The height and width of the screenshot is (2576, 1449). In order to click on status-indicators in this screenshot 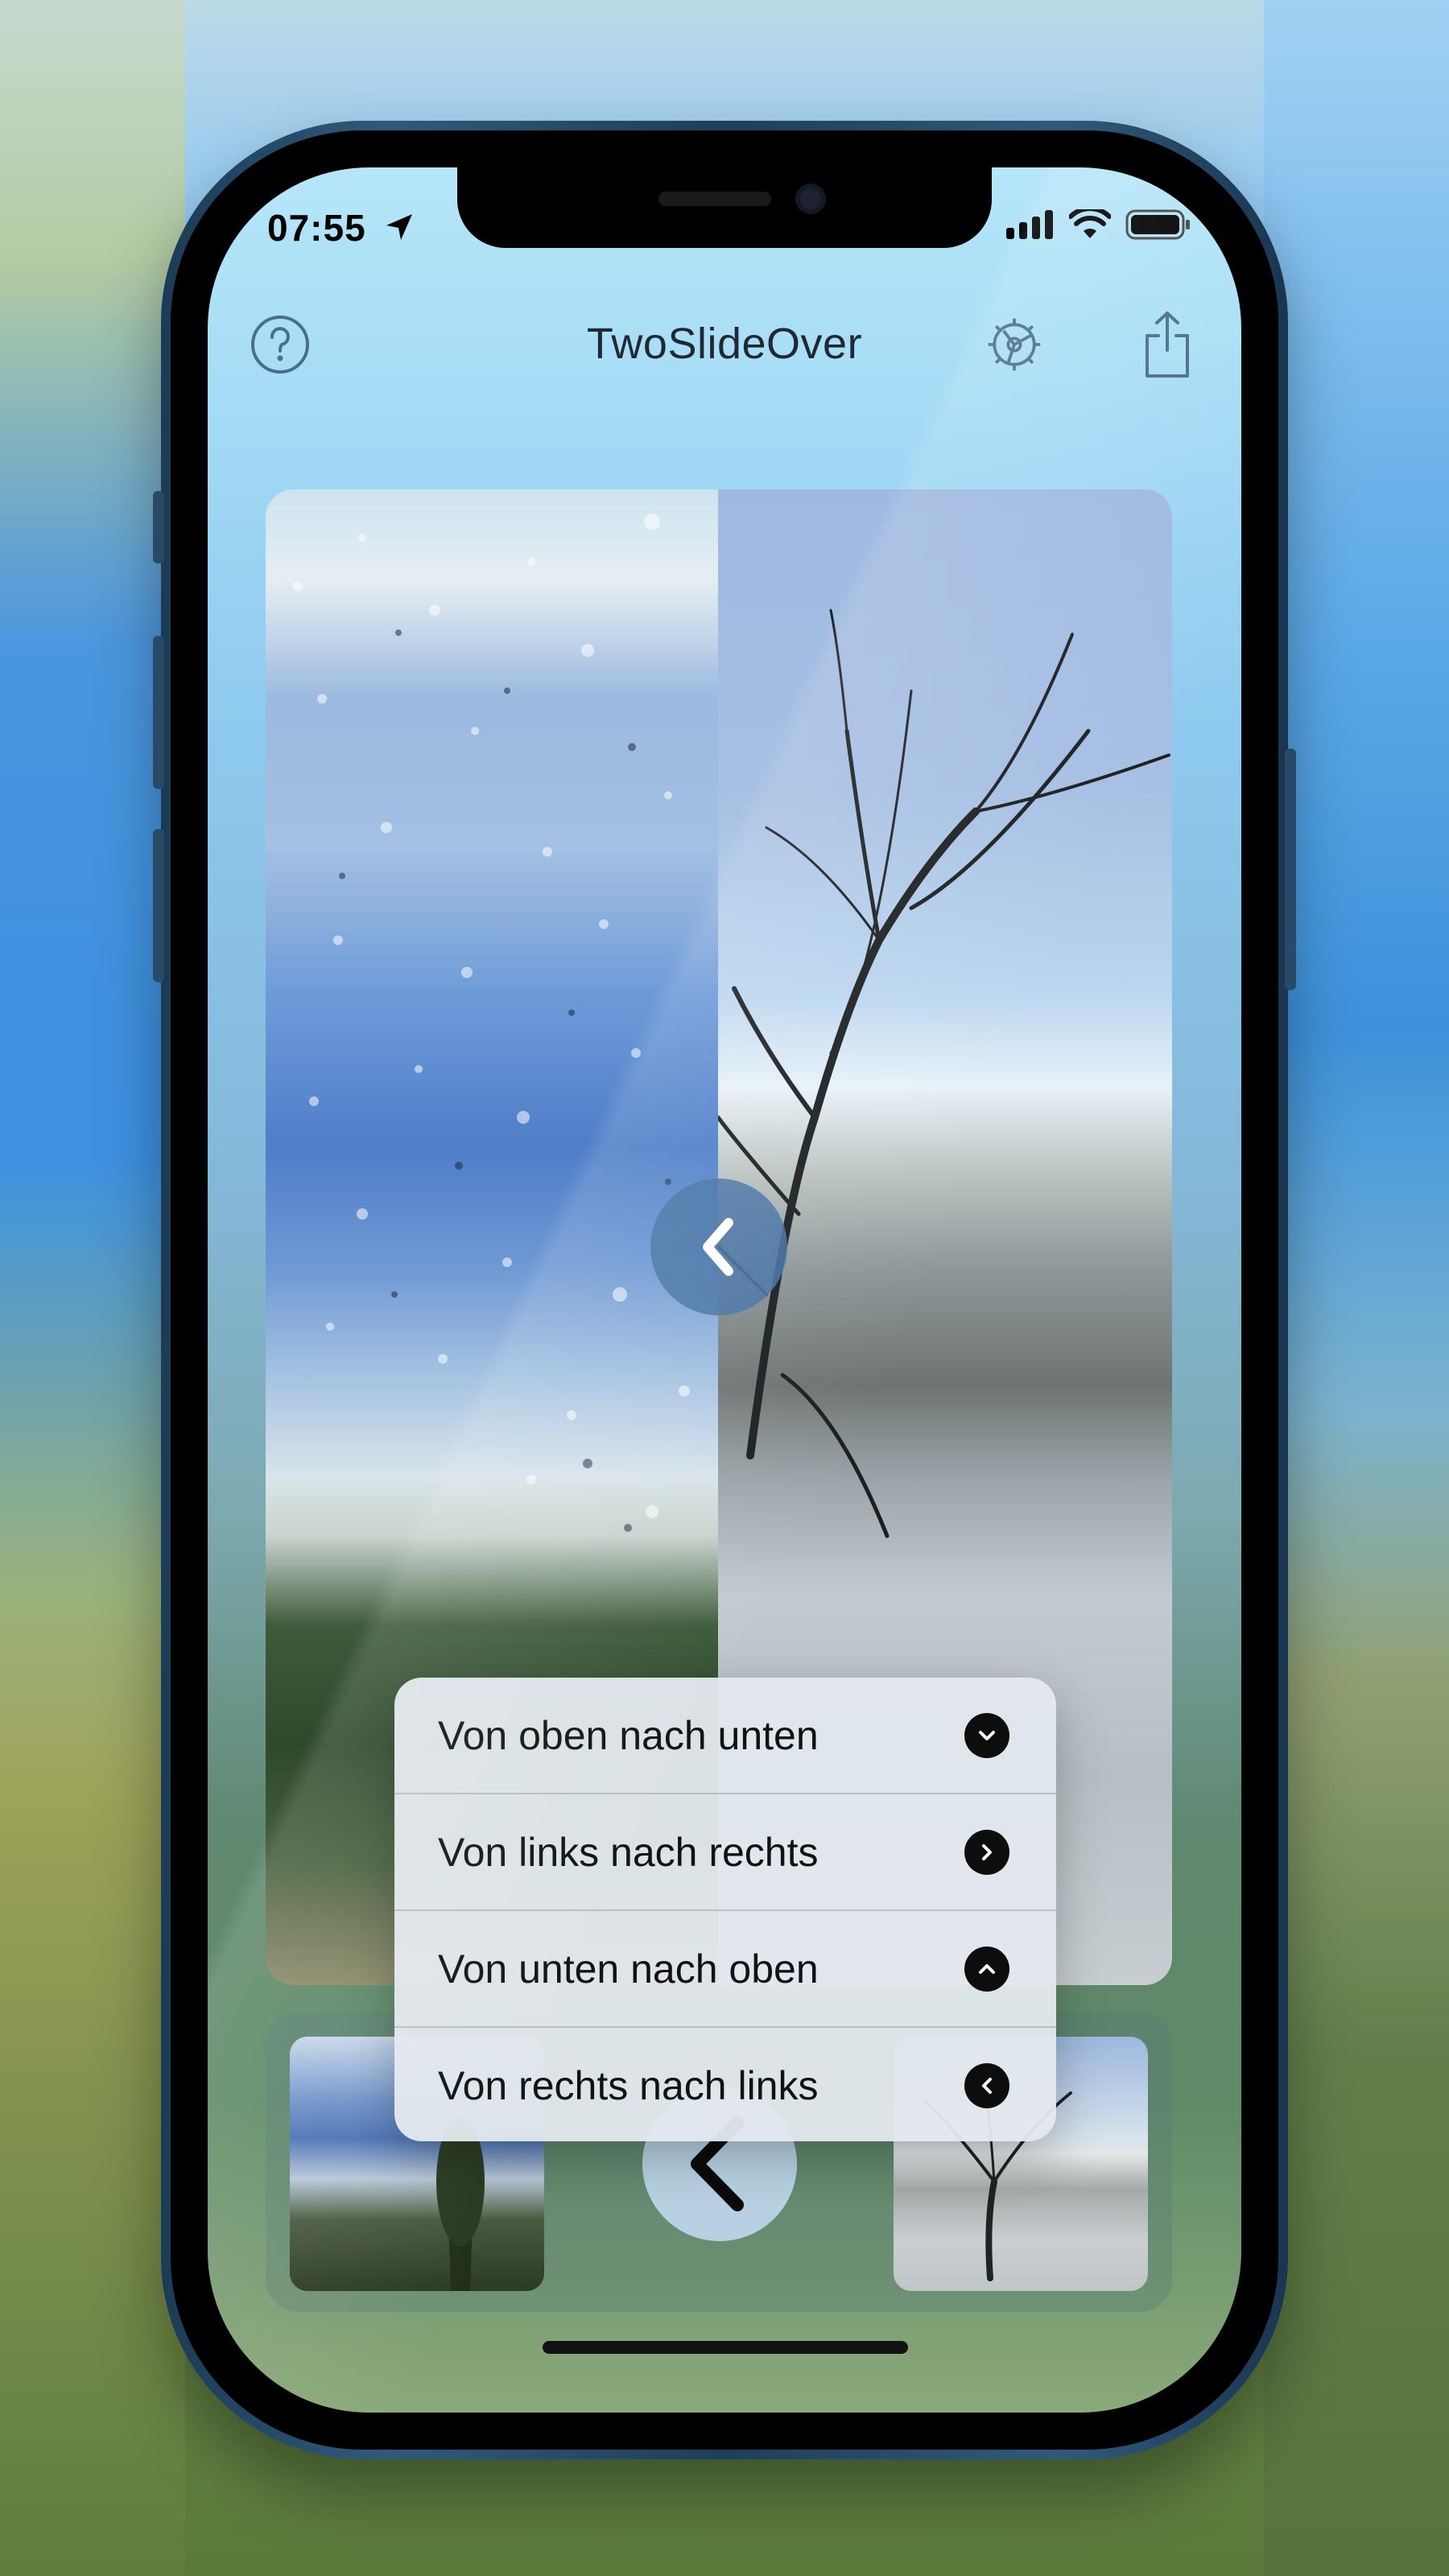, I will do `click(1098, 224)`.